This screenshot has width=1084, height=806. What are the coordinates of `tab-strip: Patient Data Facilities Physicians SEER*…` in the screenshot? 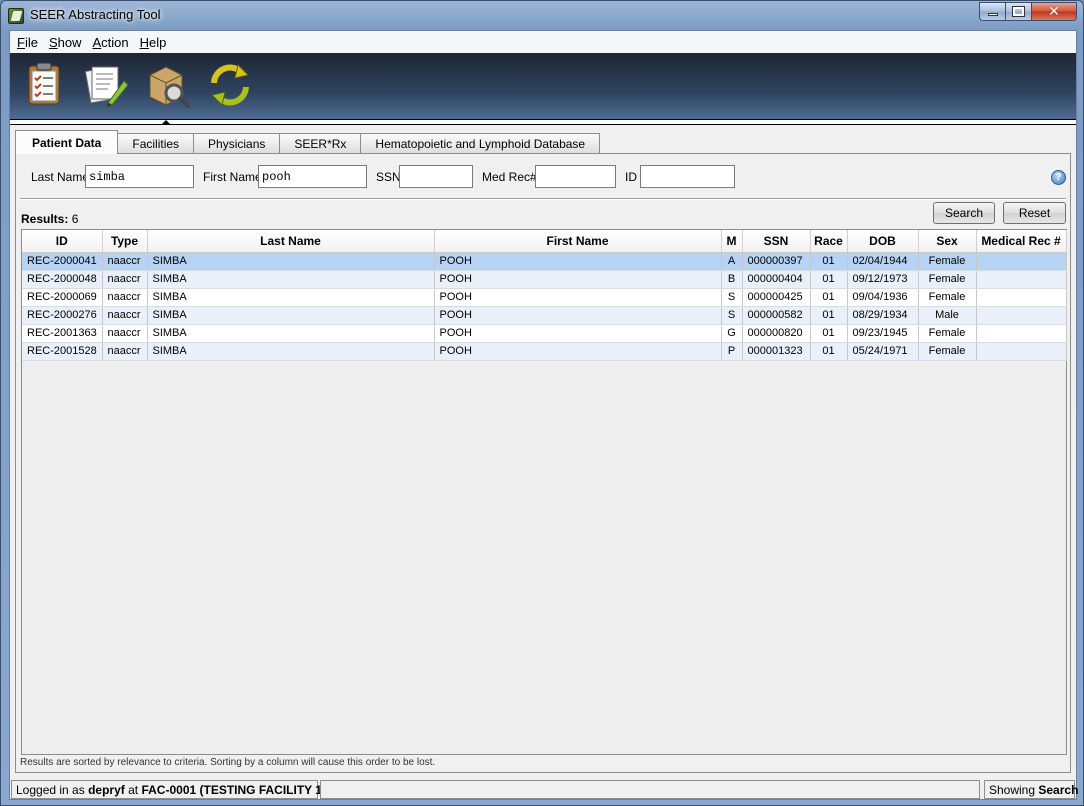 It's located at (308, 142).